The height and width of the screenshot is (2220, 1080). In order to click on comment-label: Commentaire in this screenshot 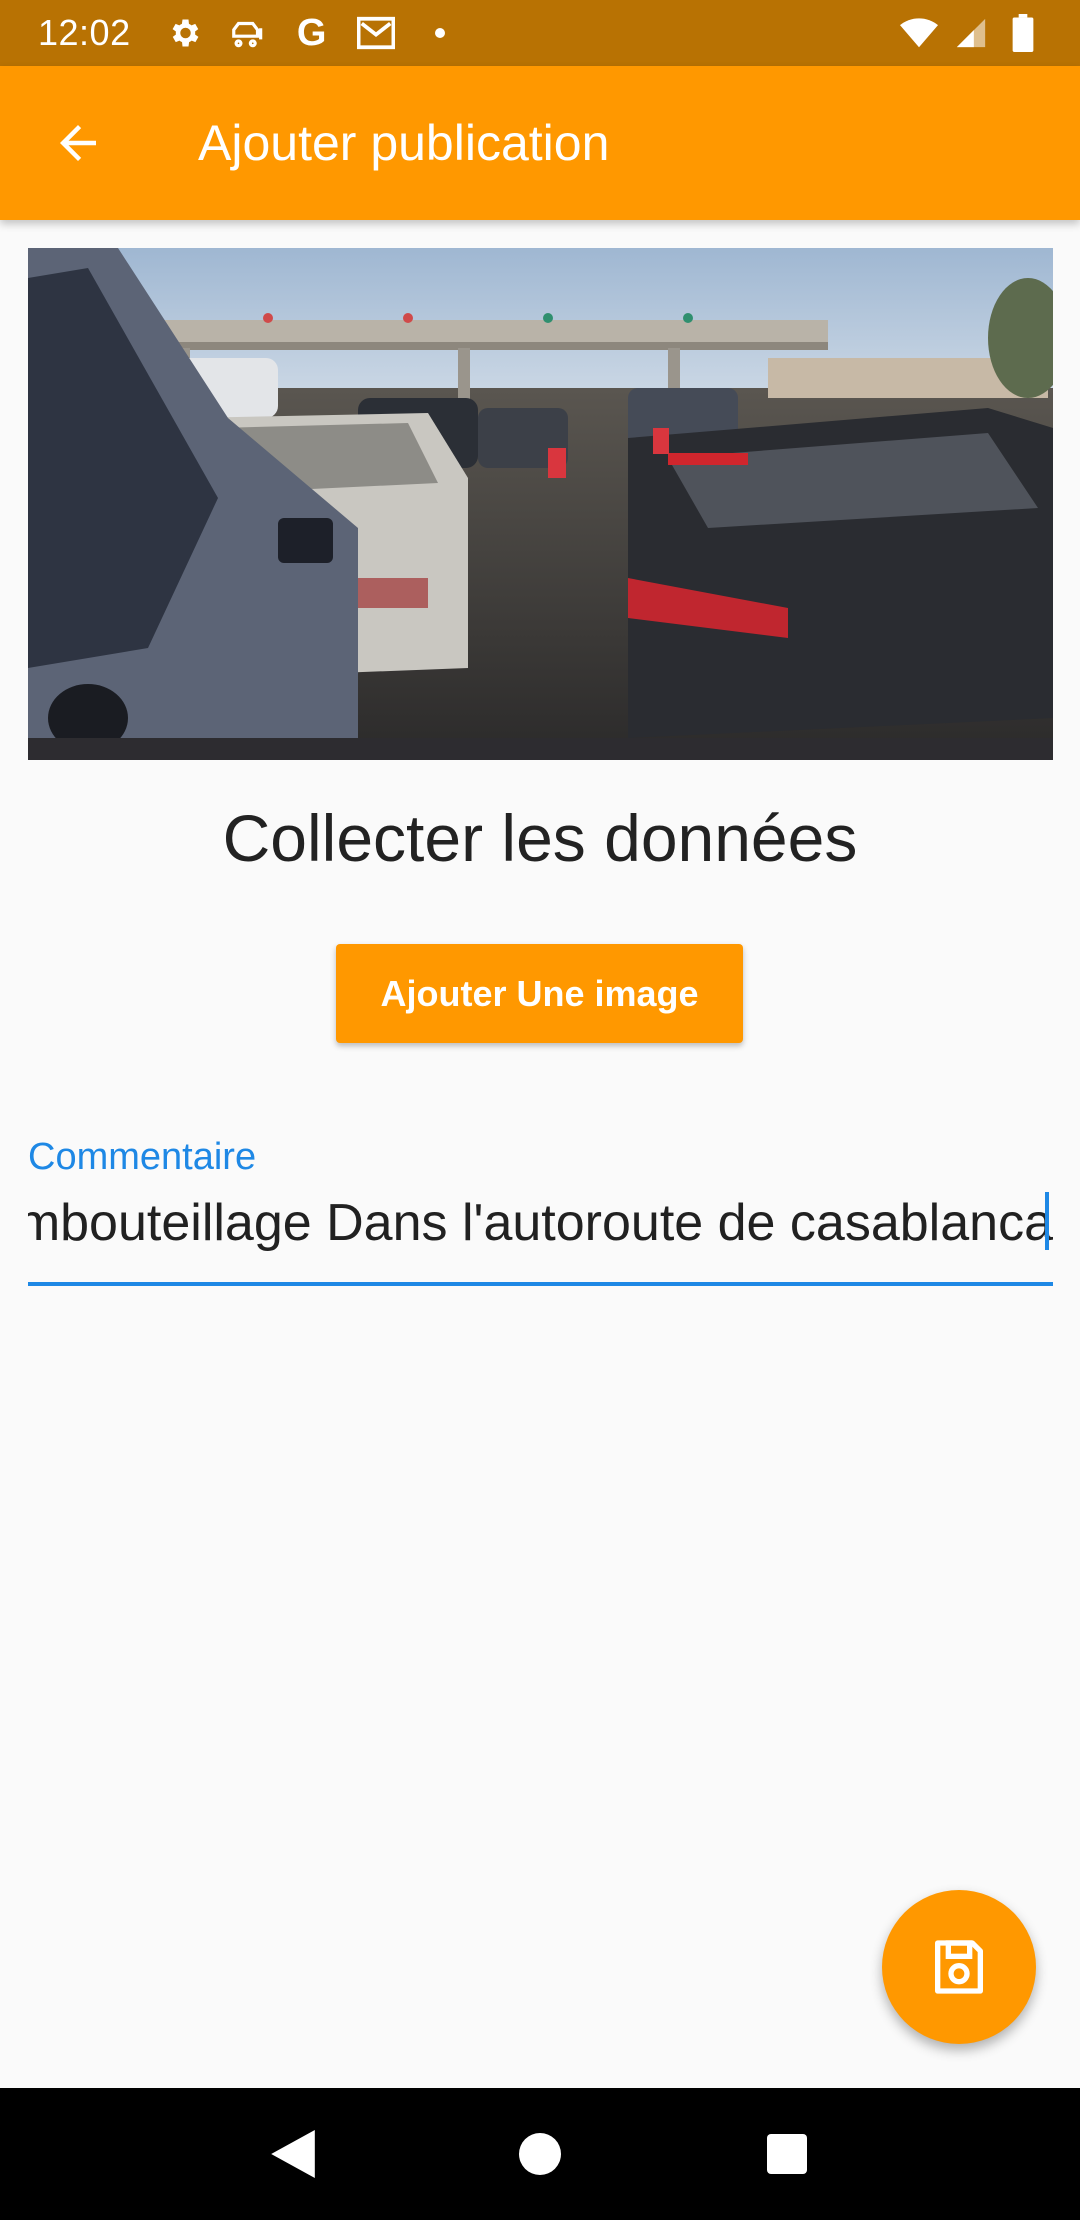, I will do `click(142, 1157)`.